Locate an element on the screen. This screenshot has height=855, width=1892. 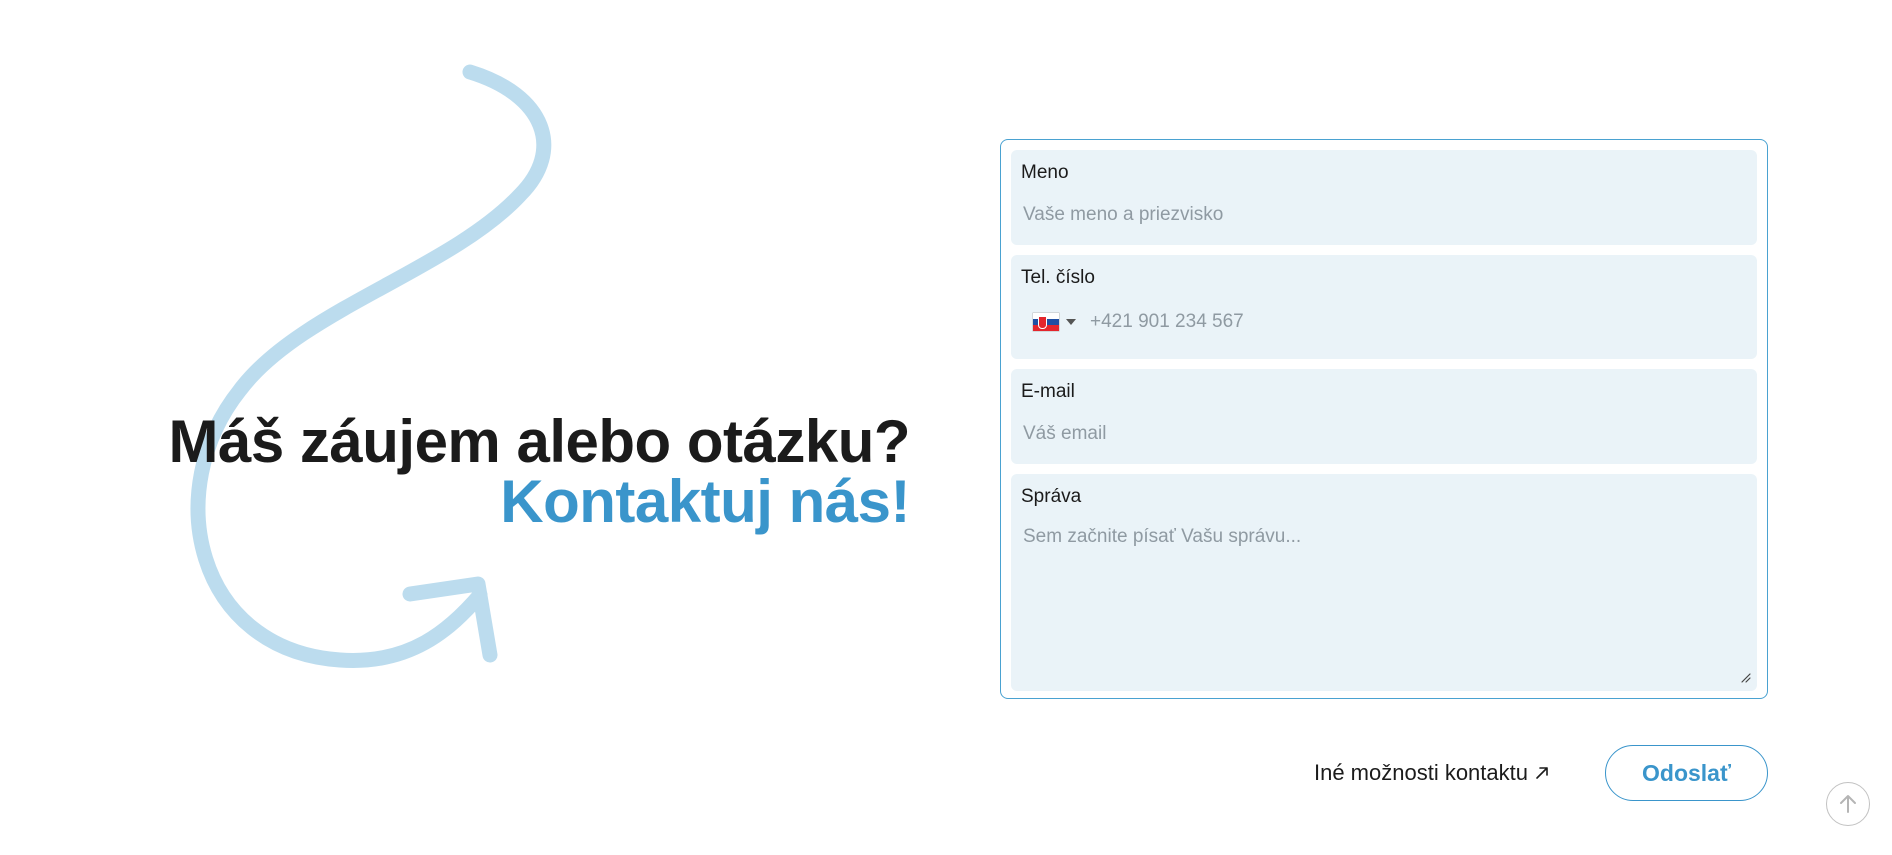
form-actions: Iné možnosti kontaktu Odoslať is located at coordinates (1384, 773).